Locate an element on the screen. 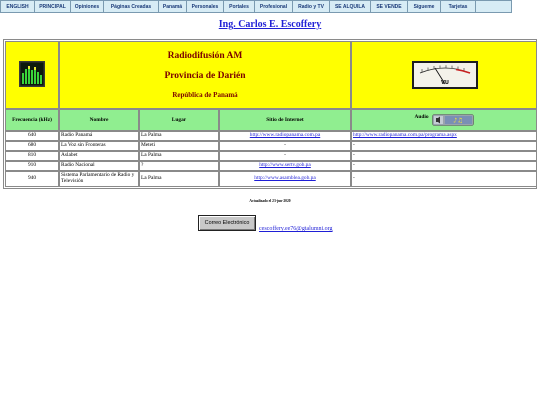 The image size is (540, 405). website-link: http://www.asamblea.gob.pa is located at coordinates (284, 178).